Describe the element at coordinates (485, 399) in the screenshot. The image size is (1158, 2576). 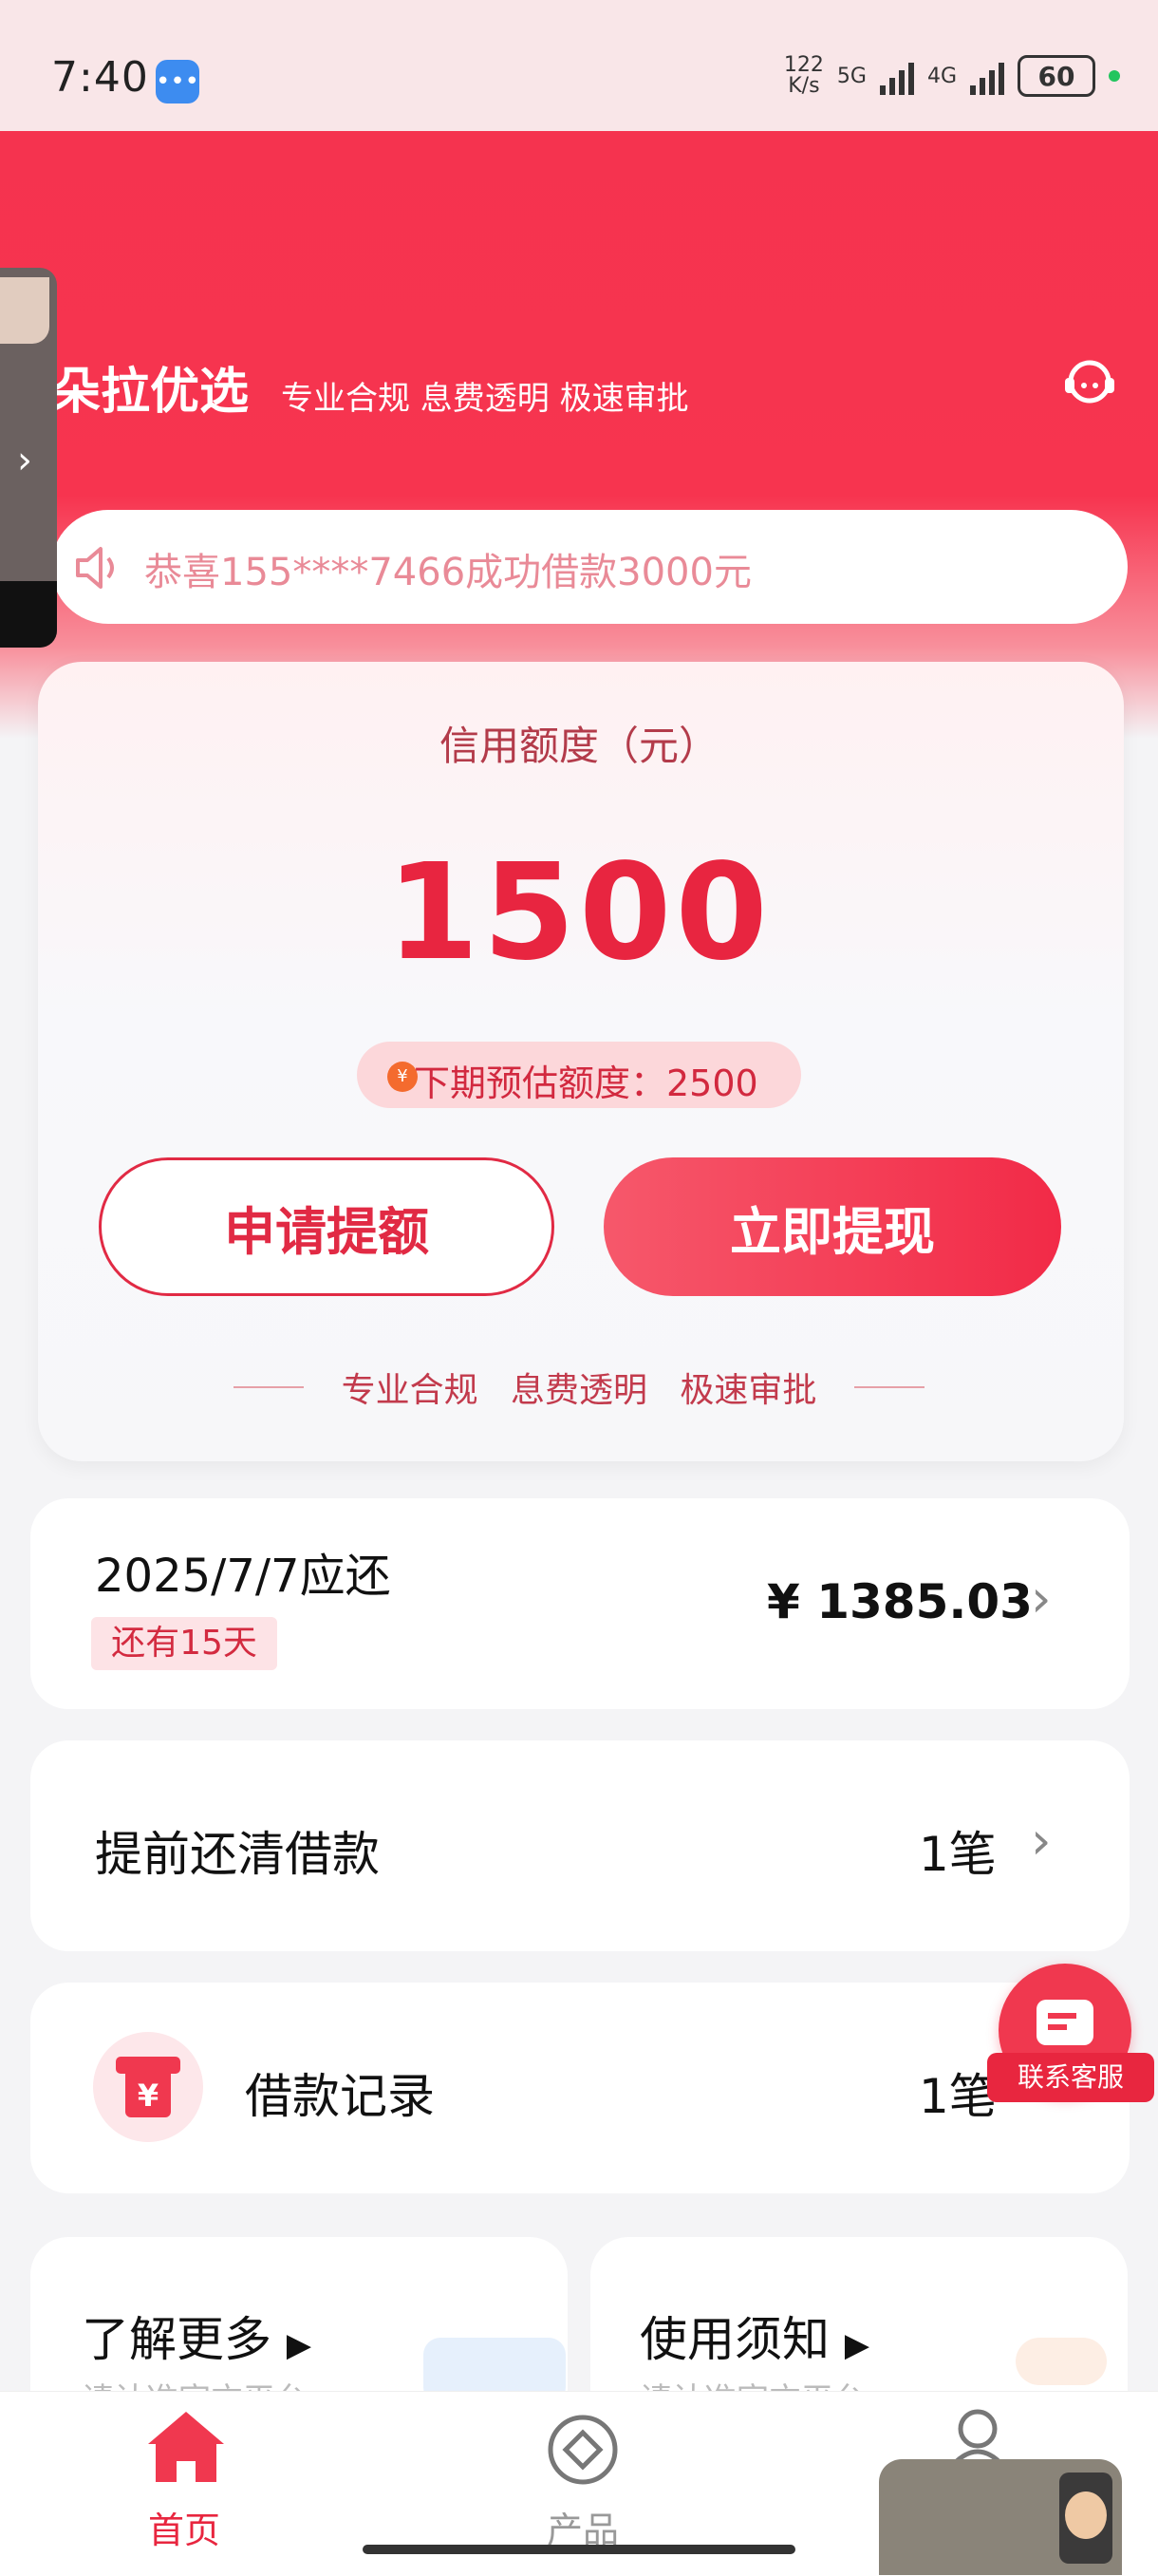
I see `brand-slogan: 专业合规 息费透明 极速审批` at that location.